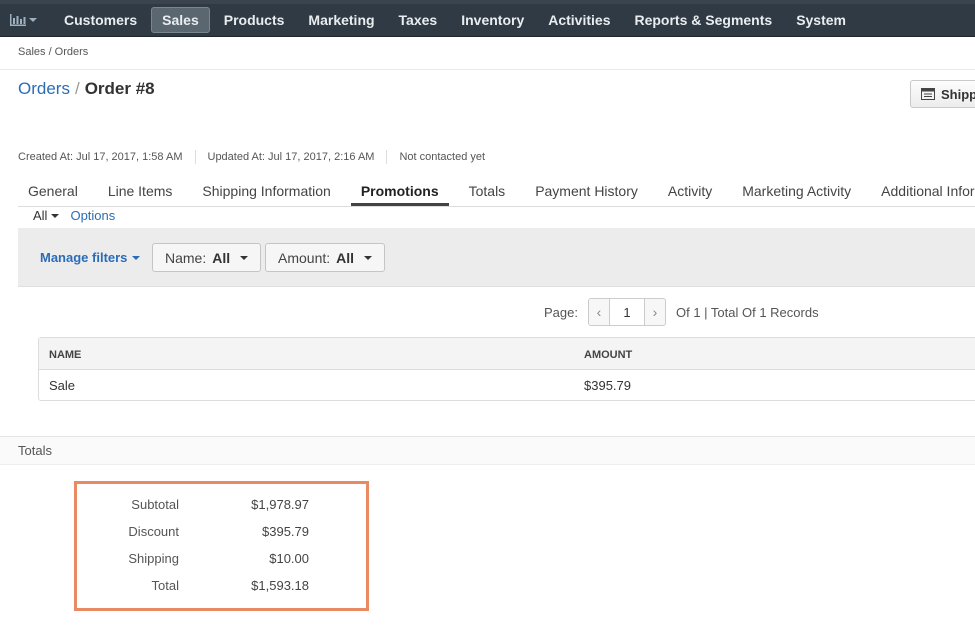 The height and width of the screenshot is (627, 975). I want to click on view-selector-row: All Options, so click(74, 215).